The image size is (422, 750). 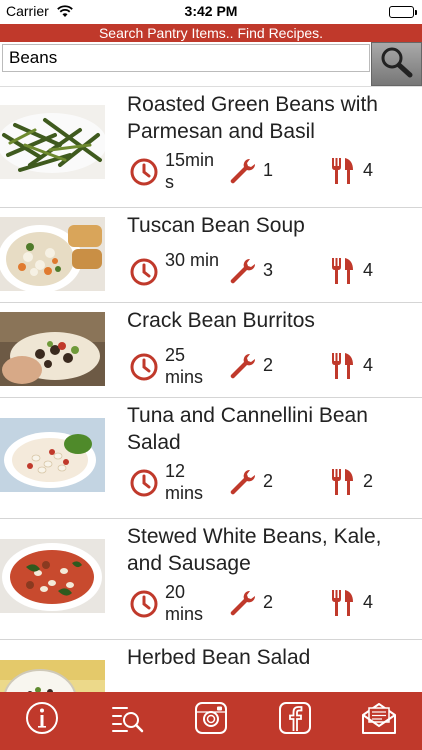 What do you see at coordinates (186, 58) in the screenshot?
I see `search-input` at bounding box center [186, 58].